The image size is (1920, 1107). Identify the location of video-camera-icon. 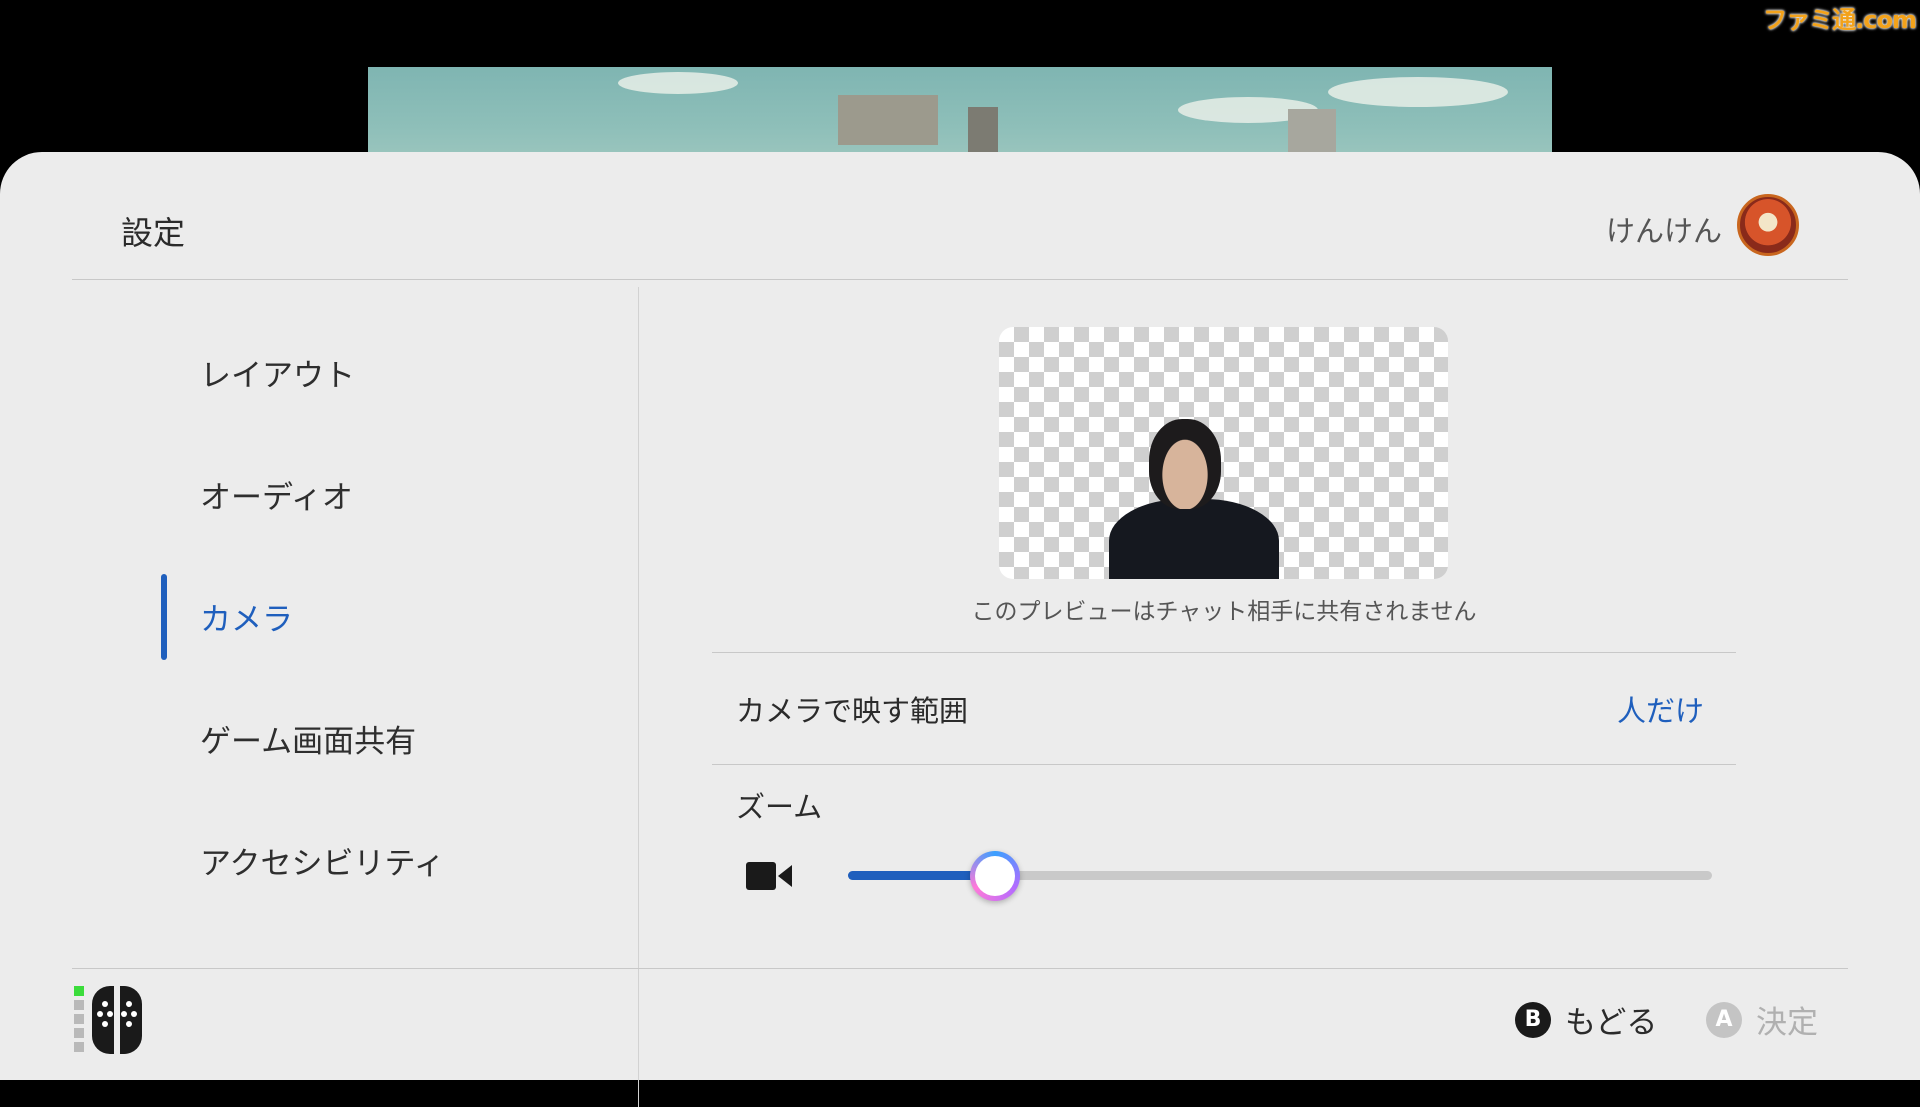
(769, 876).